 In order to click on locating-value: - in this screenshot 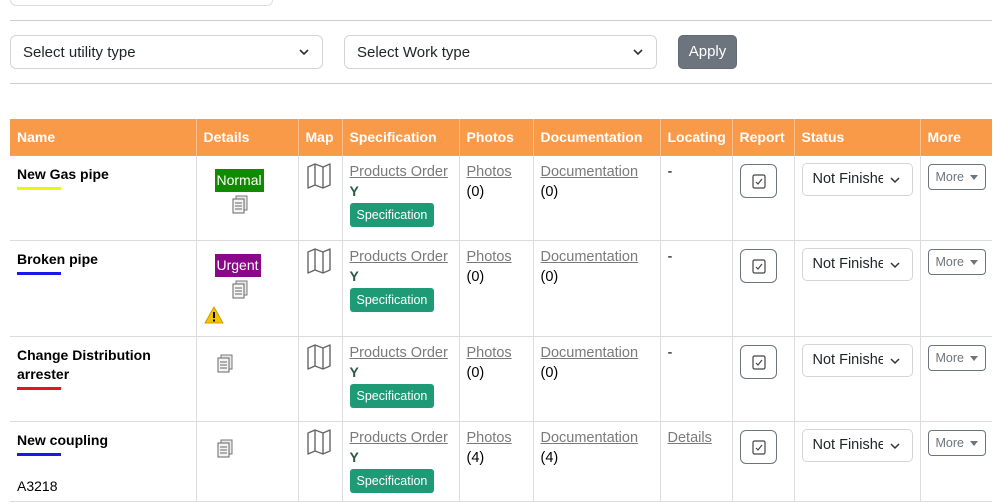, I will do `click(670, 171)`.